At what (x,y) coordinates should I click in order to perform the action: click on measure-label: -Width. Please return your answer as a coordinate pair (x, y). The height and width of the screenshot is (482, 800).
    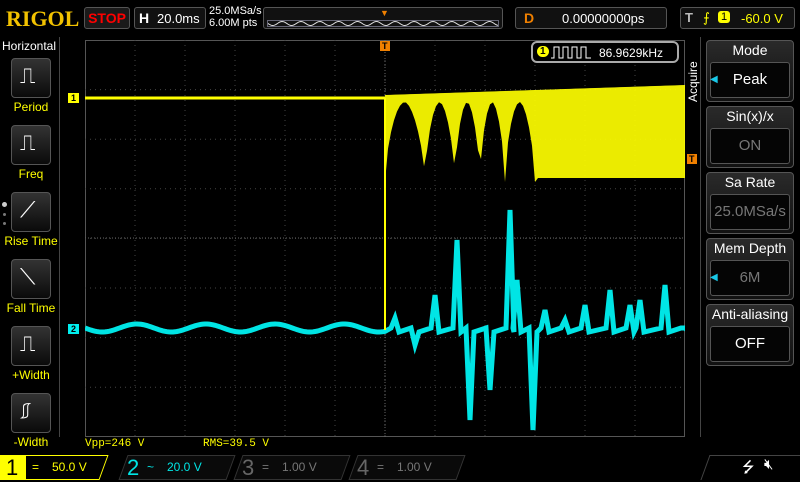
    Looking at the image, I should click on (31, 442).